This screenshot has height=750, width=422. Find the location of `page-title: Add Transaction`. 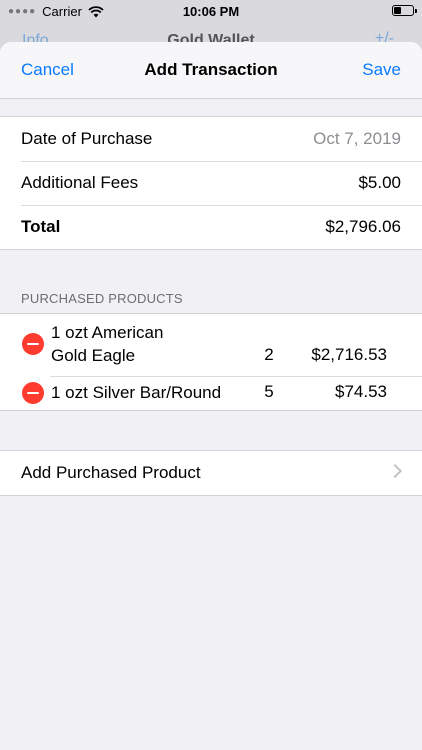

page-title: Add Transaction is located at coordinates (211, 69).